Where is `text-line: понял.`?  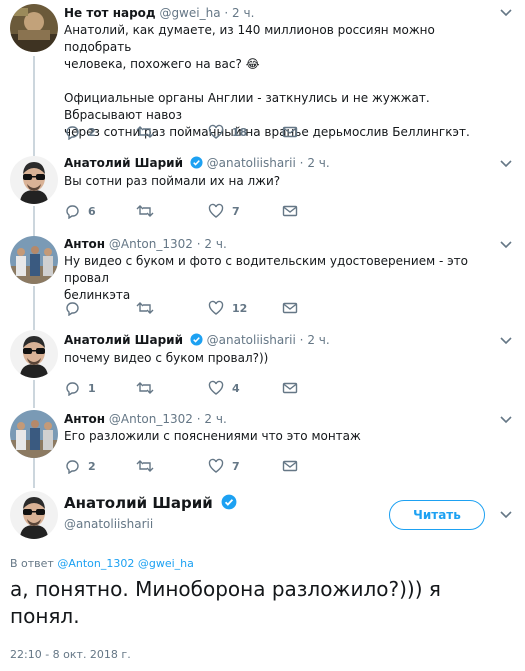
text-line: понял. is located at coordinates (45, 616).